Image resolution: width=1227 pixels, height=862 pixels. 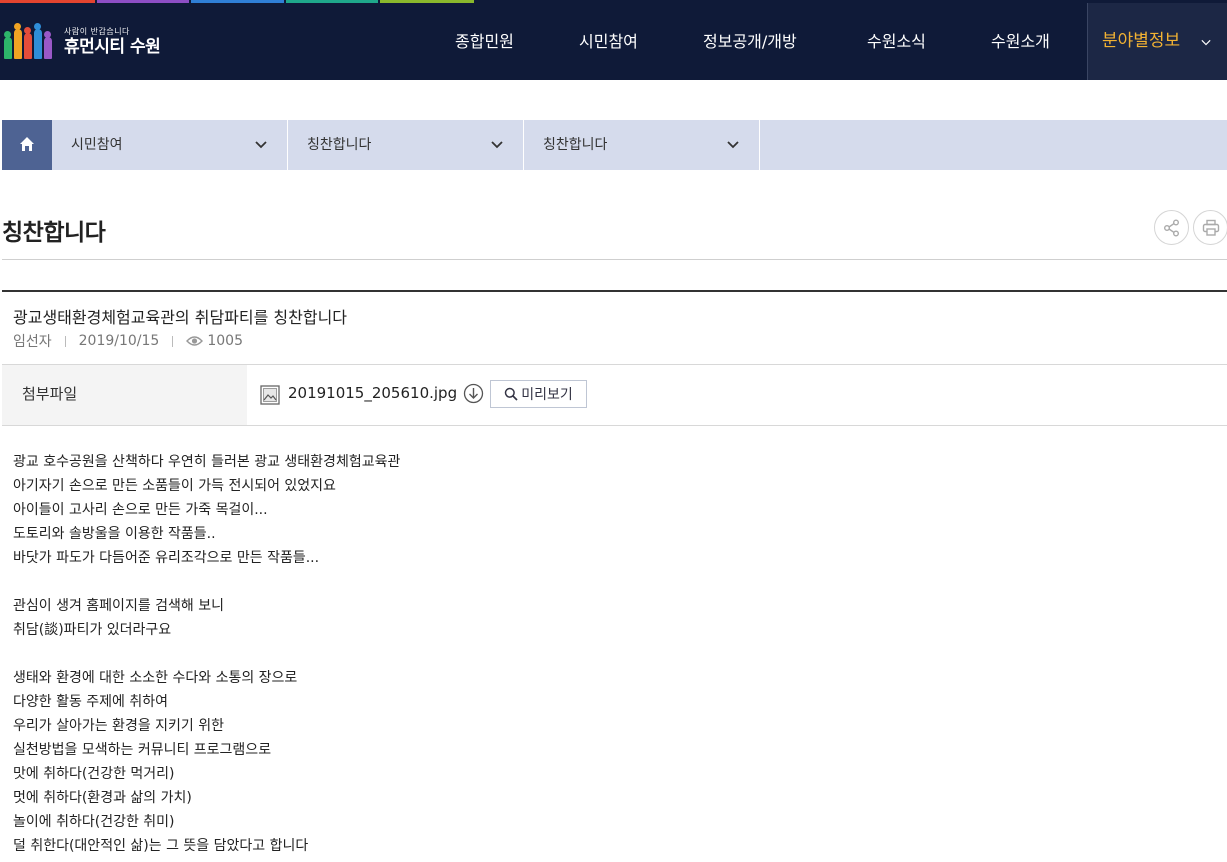 What do you see at coordinates (32, 342) in the screenshot?
I see `post-author: 임선자` at bounding box center [32, 342].